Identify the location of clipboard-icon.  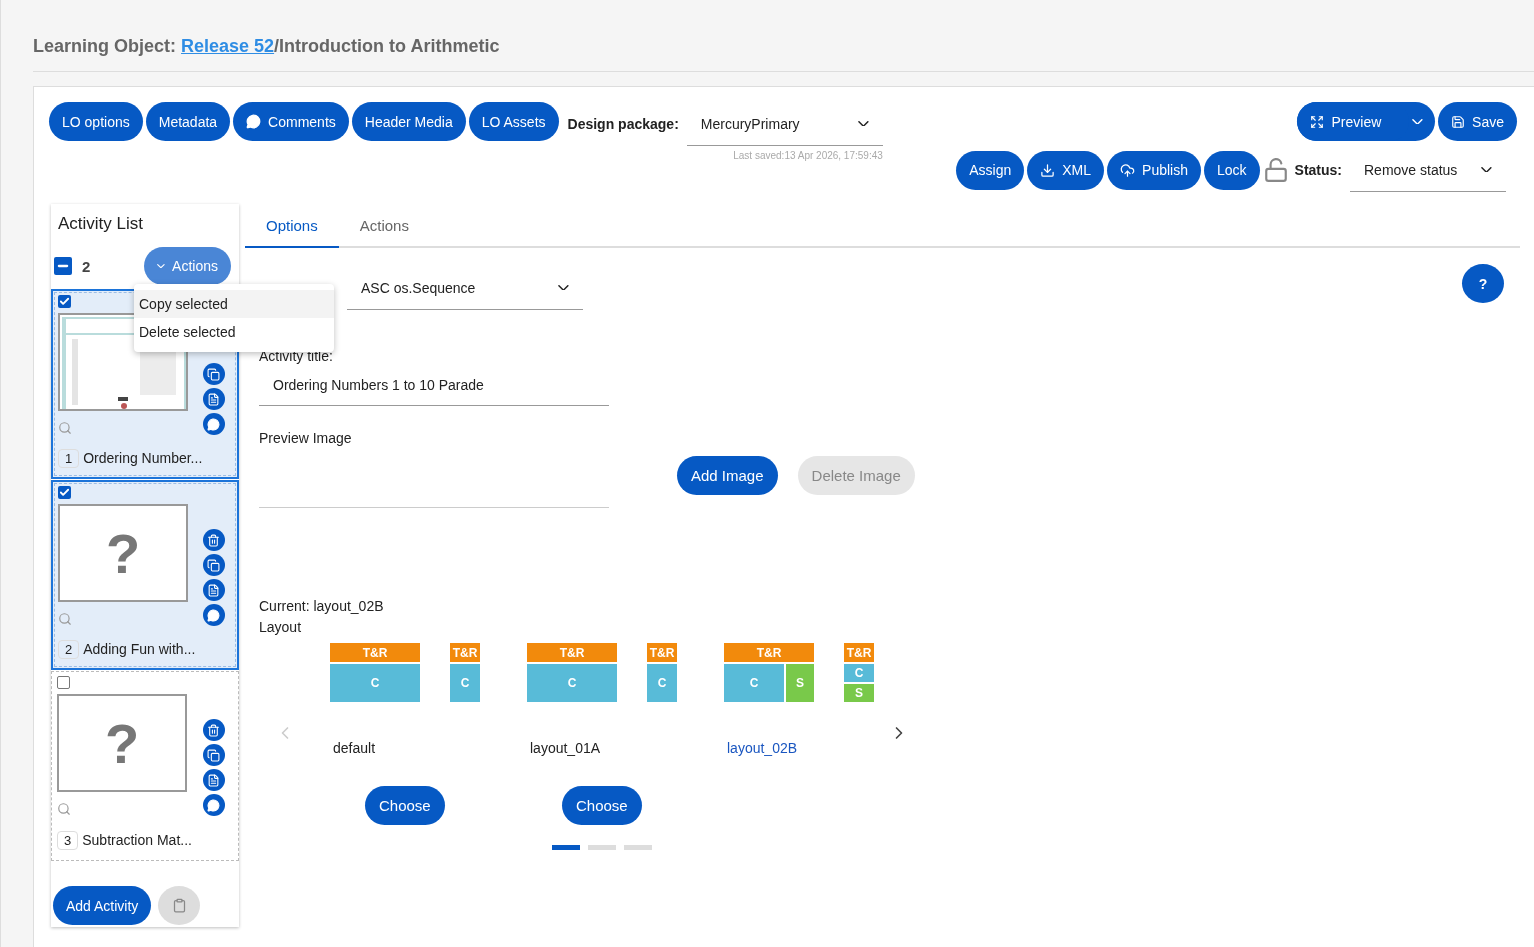
(179, 905).